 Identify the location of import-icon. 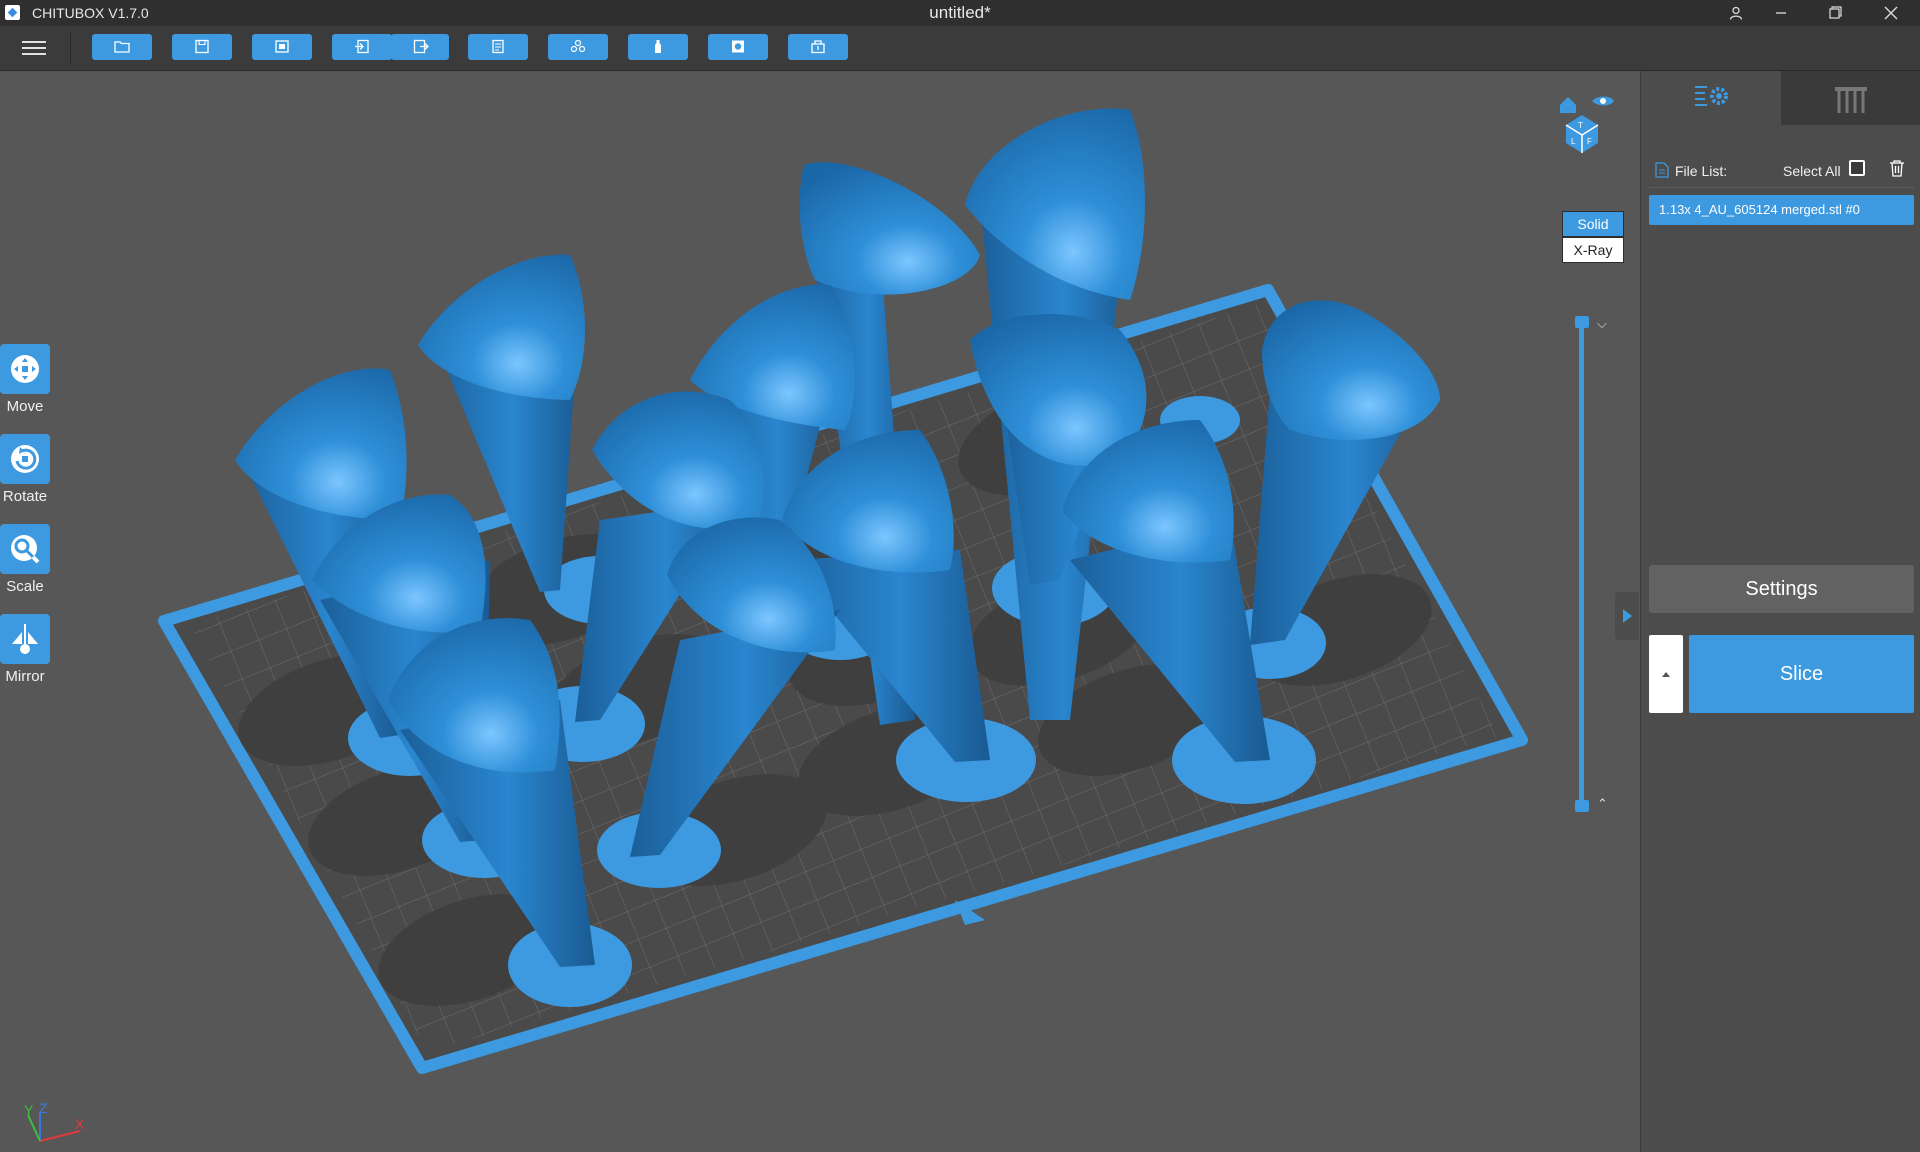
(362, 46).